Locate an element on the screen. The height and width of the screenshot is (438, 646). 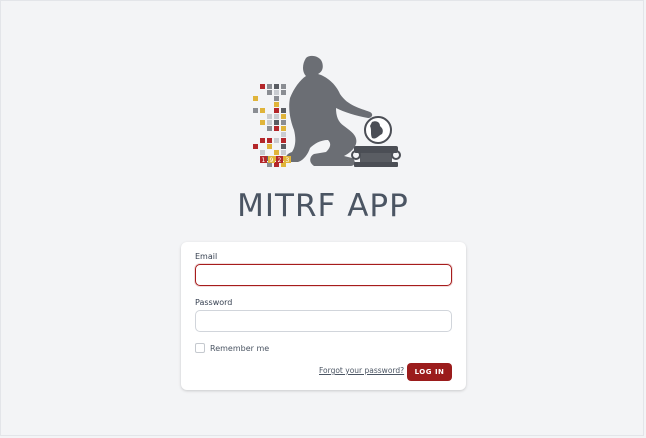
password-label: Password is located at coordinates (214, 302).